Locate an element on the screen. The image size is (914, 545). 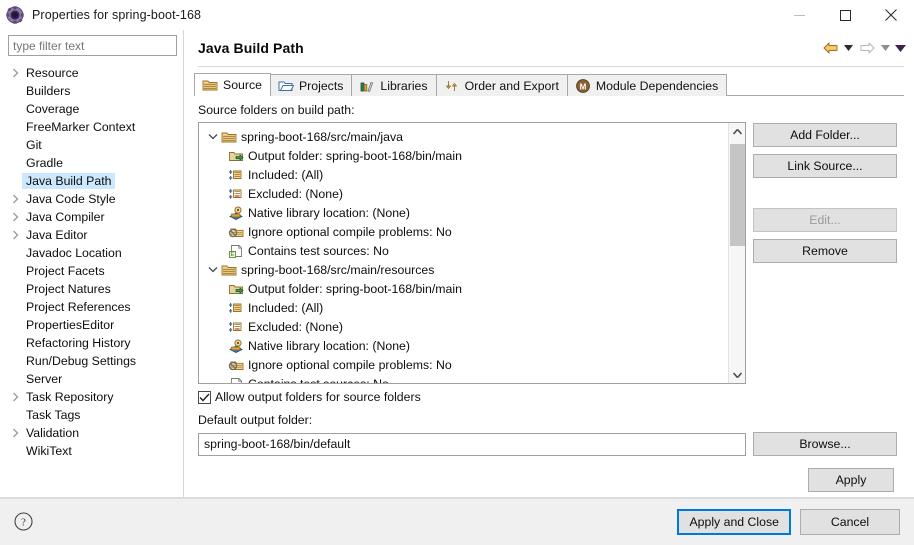
sidebar-item-wikitext: WikiText is located at coordinates (91, 451).